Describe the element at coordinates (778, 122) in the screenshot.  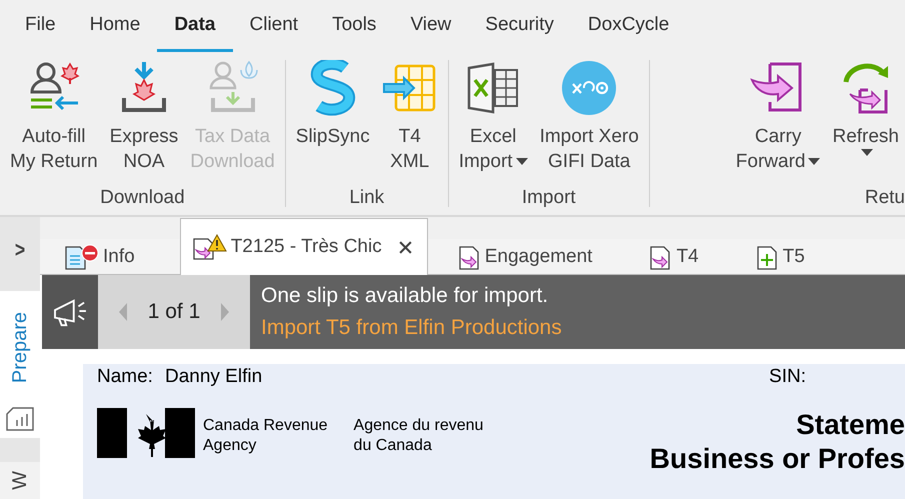
I see `ribbon-button: Carry Forward` at that location.